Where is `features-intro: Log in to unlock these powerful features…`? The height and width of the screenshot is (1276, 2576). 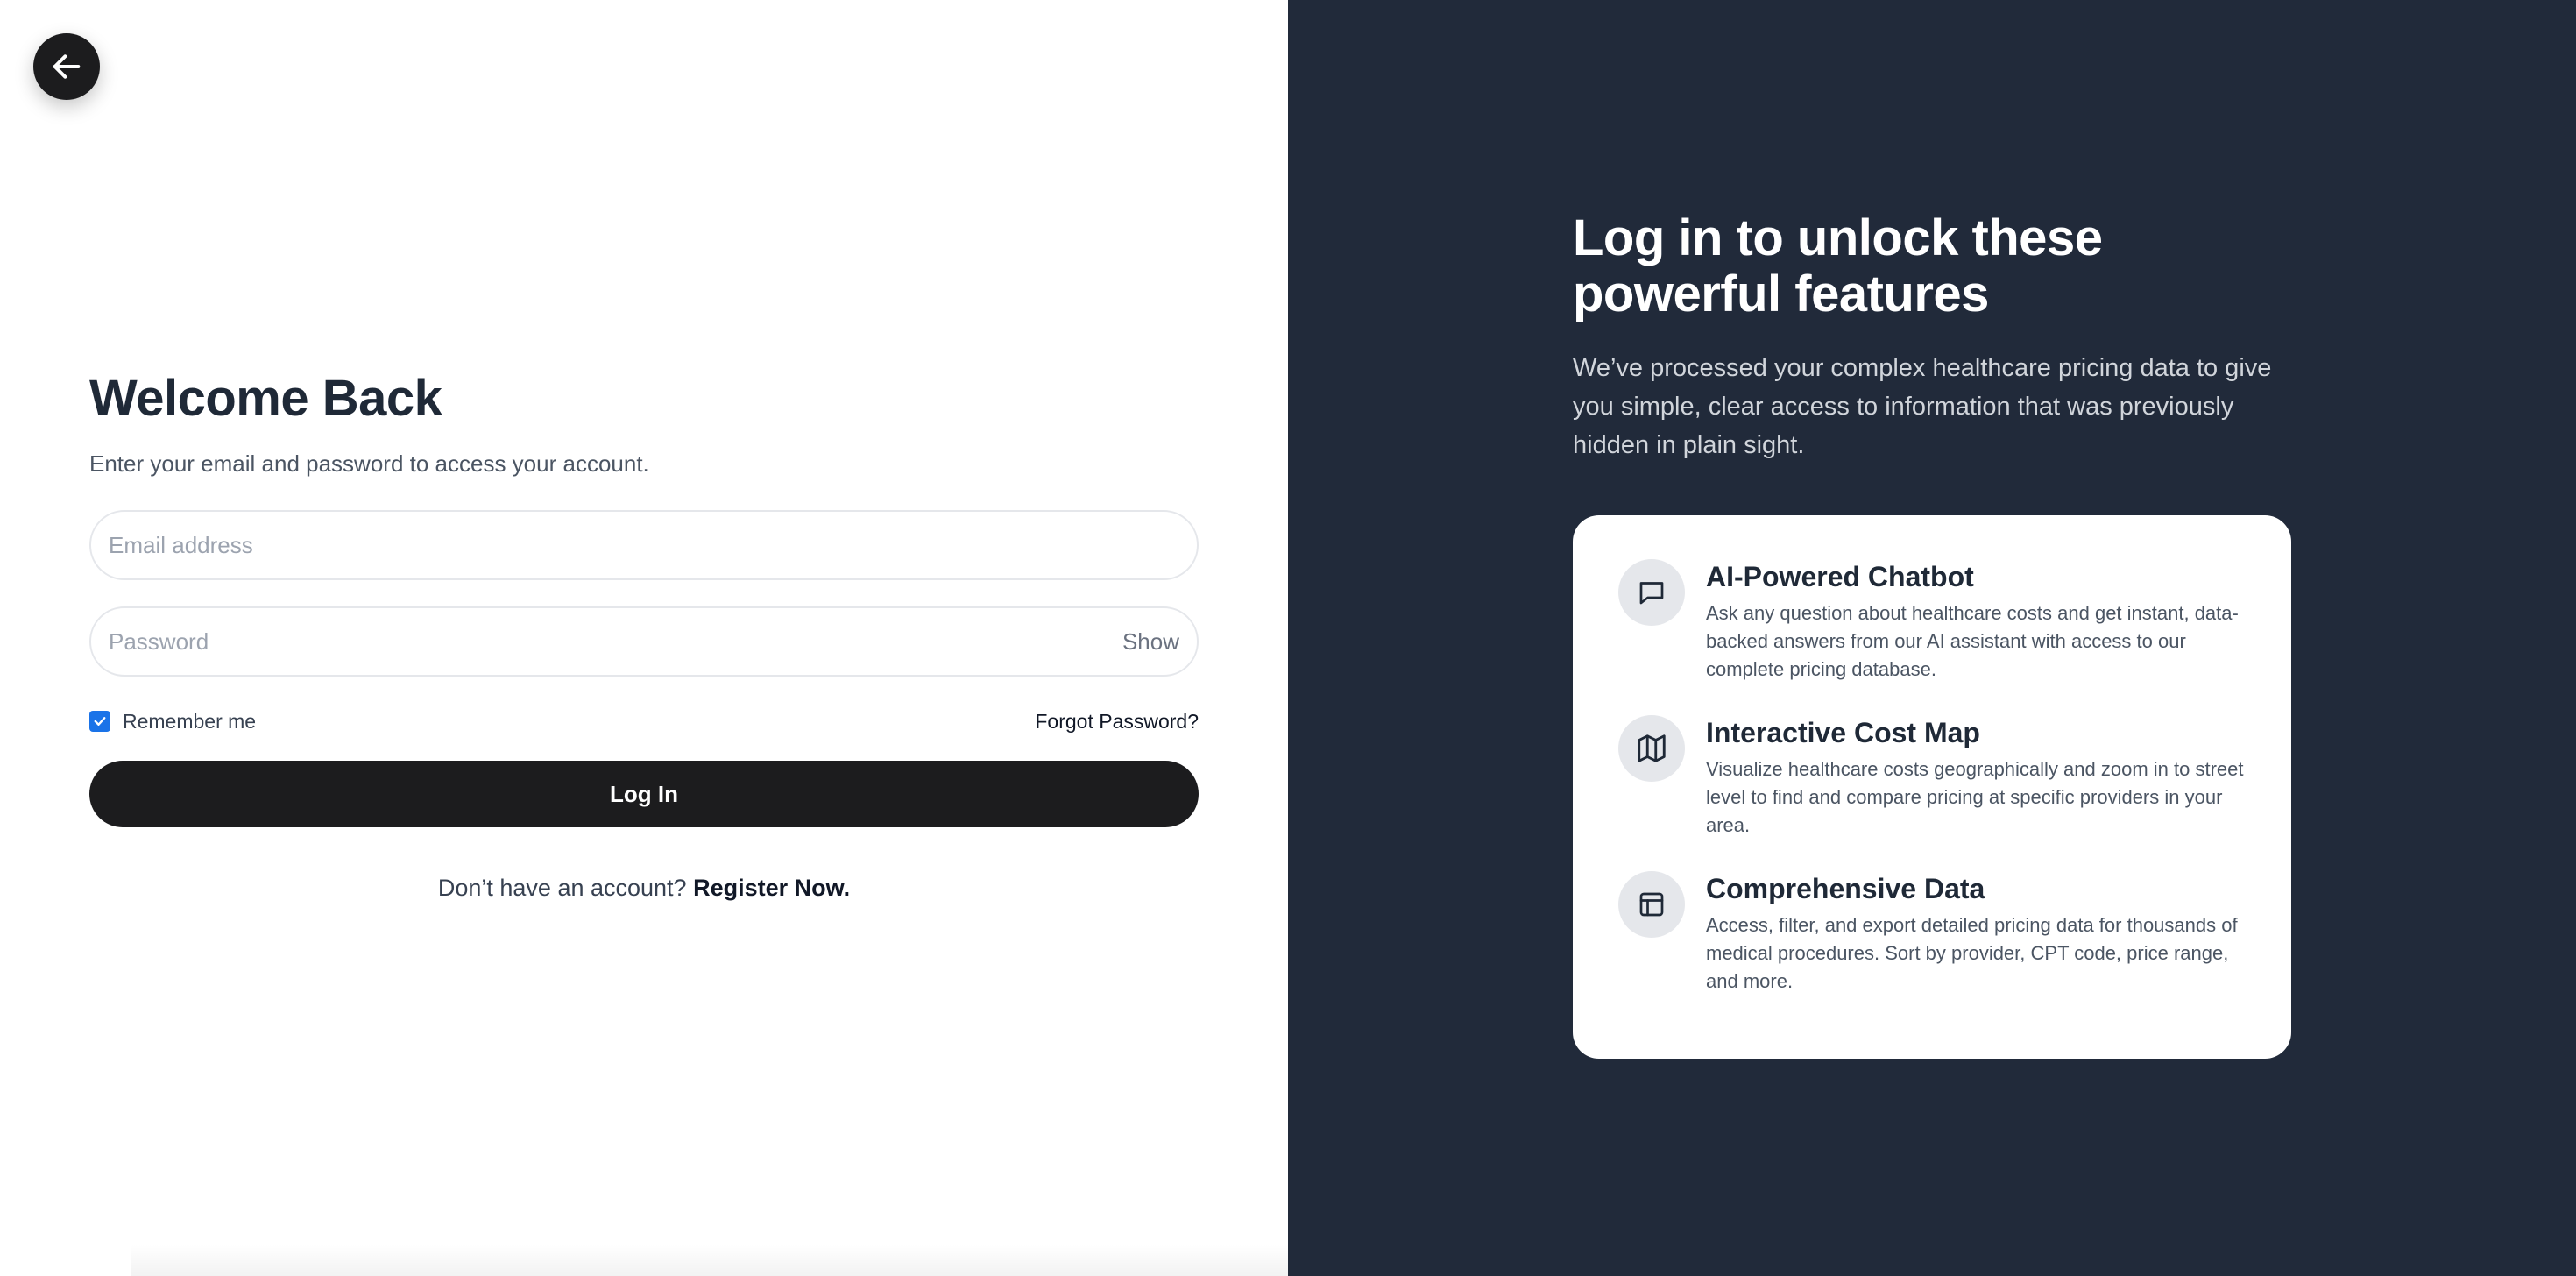
features-intro: Log in to unlock these powerful features… is located at coordinates (1932, 337).